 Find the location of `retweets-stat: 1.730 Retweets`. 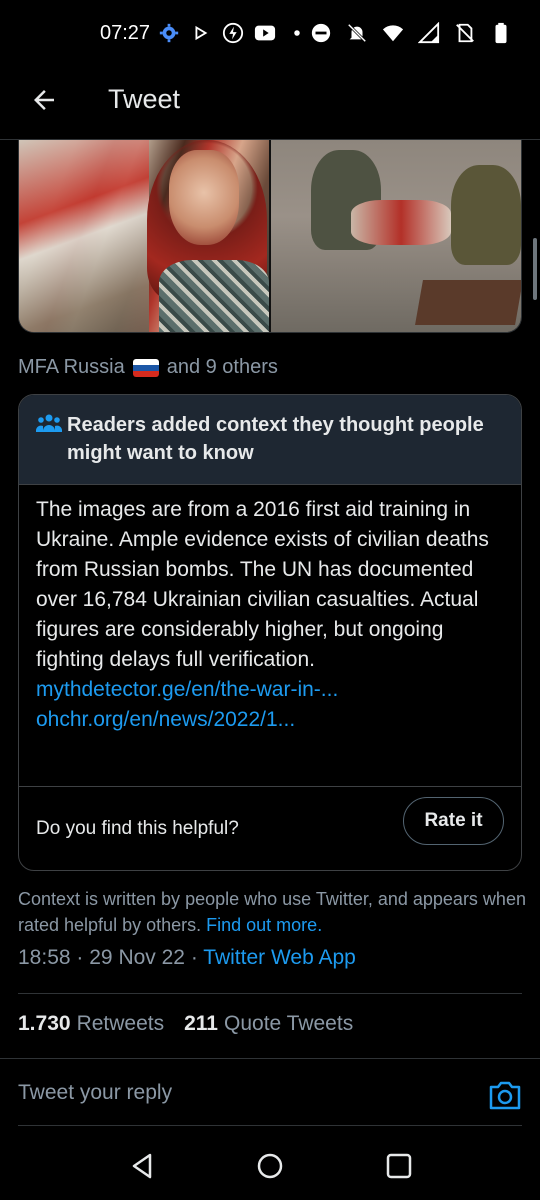

retweets-stat: 1.730 Retweets is located at coordinates (91, 1024).